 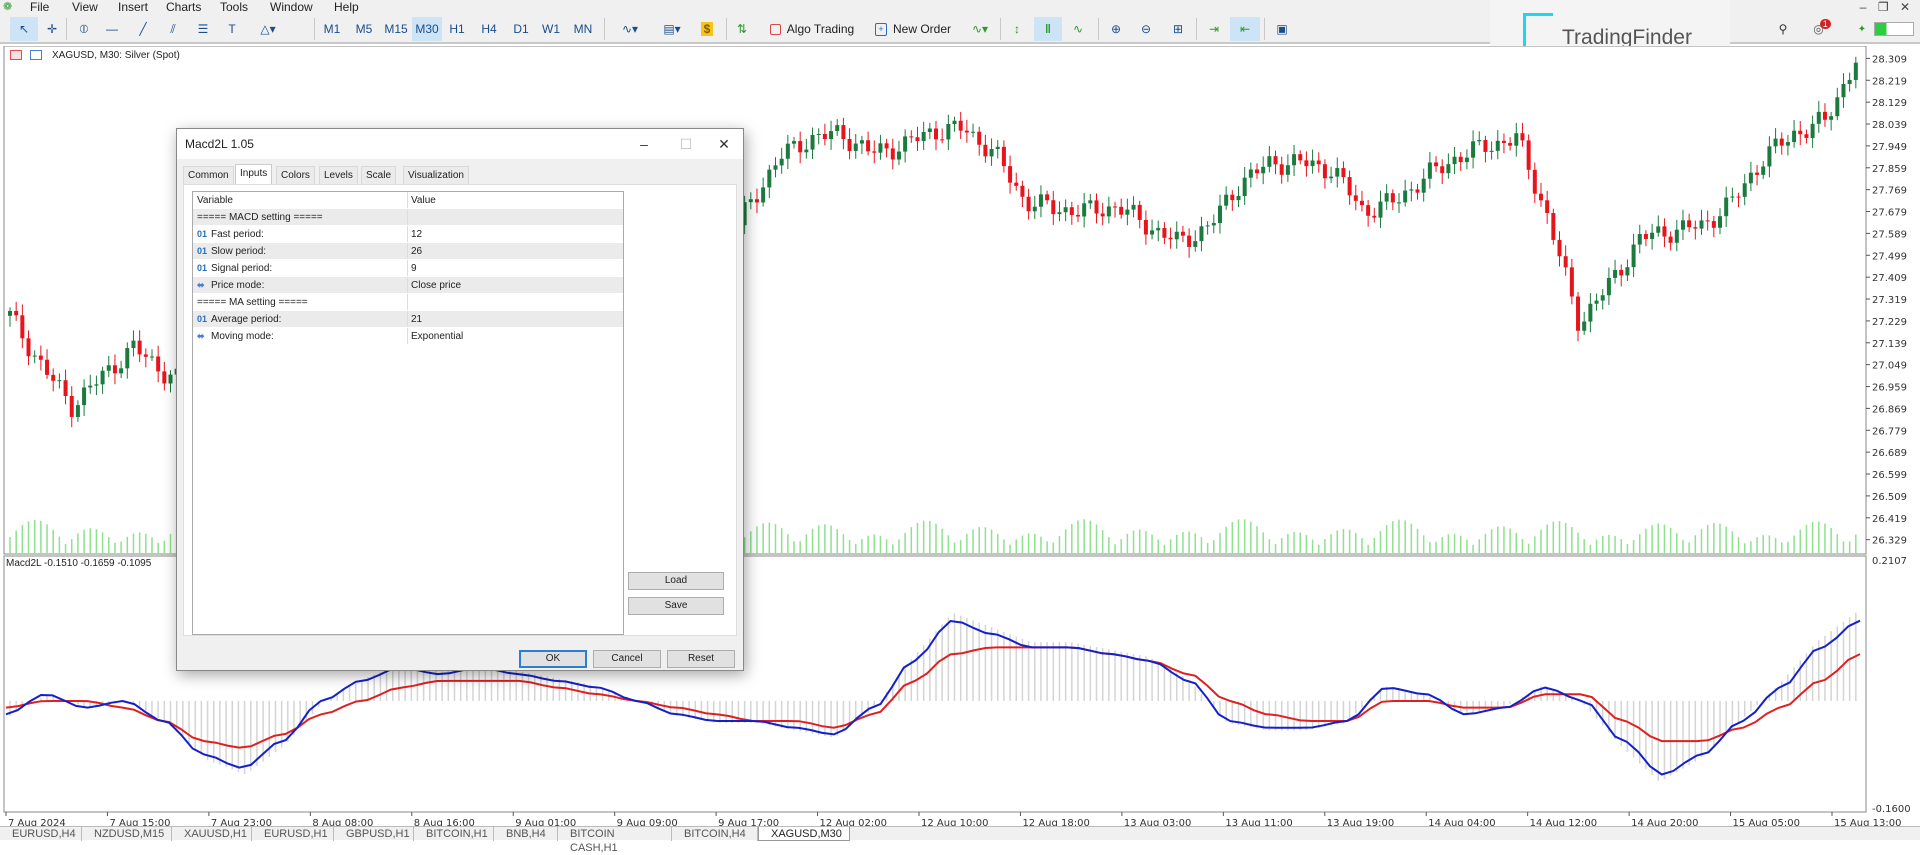 I want to click on tab-levels: Levels, so click(x=338, y=175).